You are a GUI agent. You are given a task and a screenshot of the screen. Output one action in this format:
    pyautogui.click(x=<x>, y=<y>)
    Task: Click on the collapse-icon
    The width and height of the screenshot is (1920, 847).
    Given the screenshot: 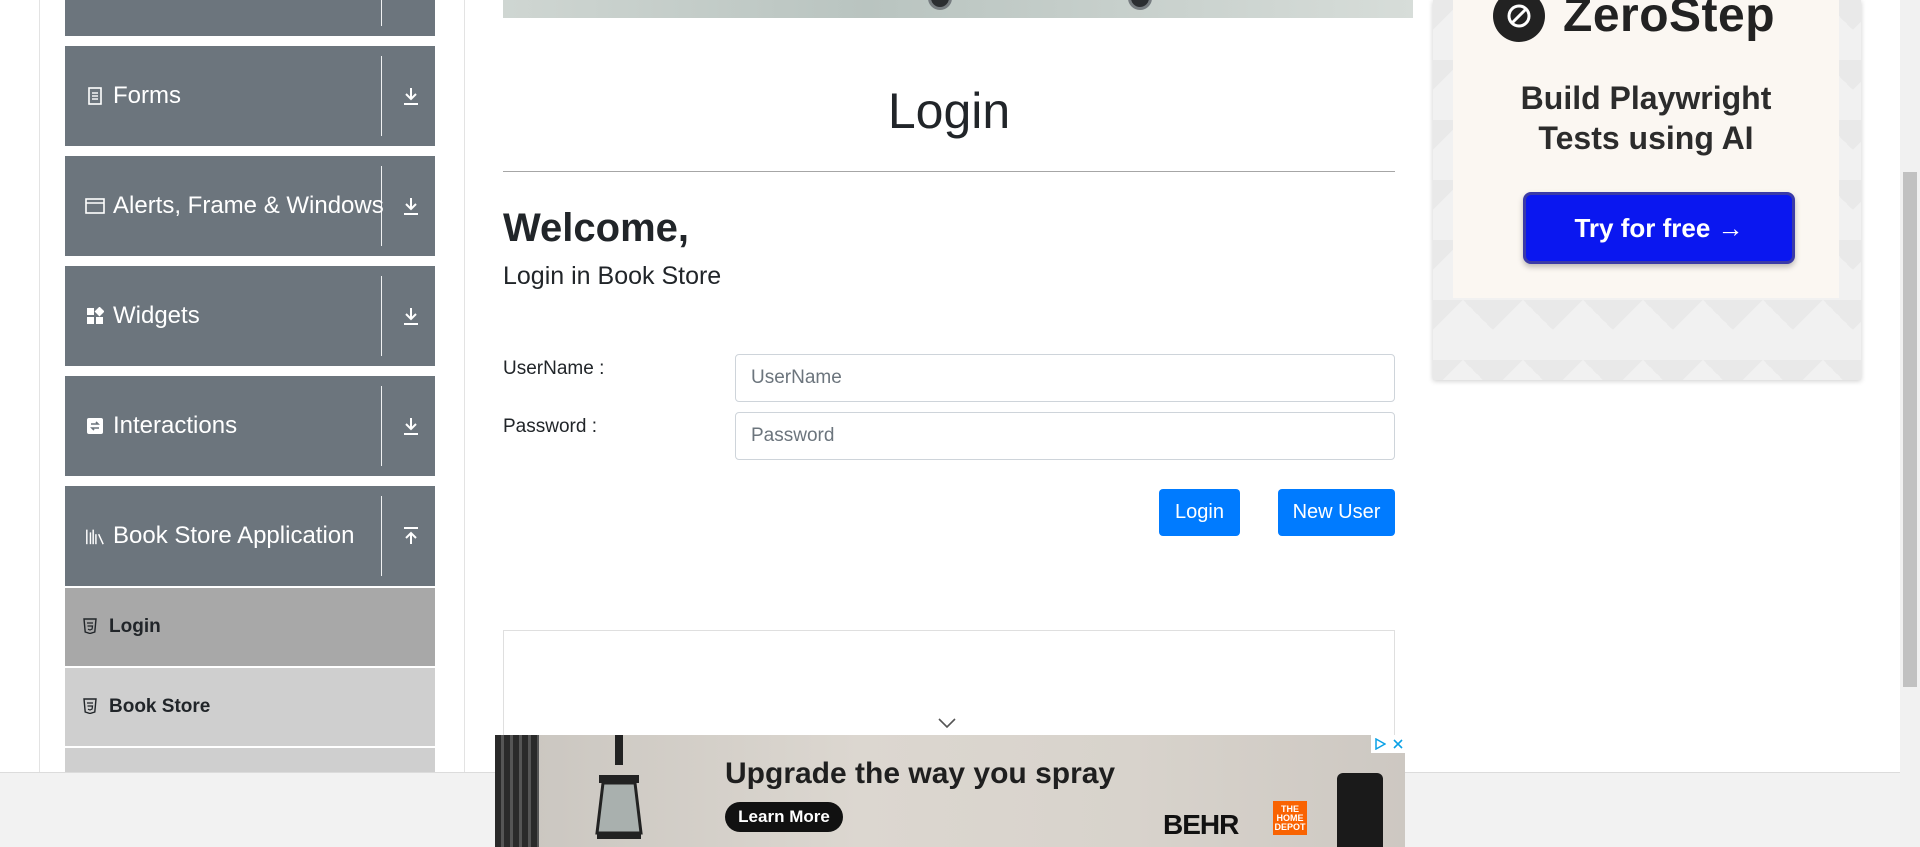 What is the action you would take?
    pyautogui.click(x=411, y=536)
    